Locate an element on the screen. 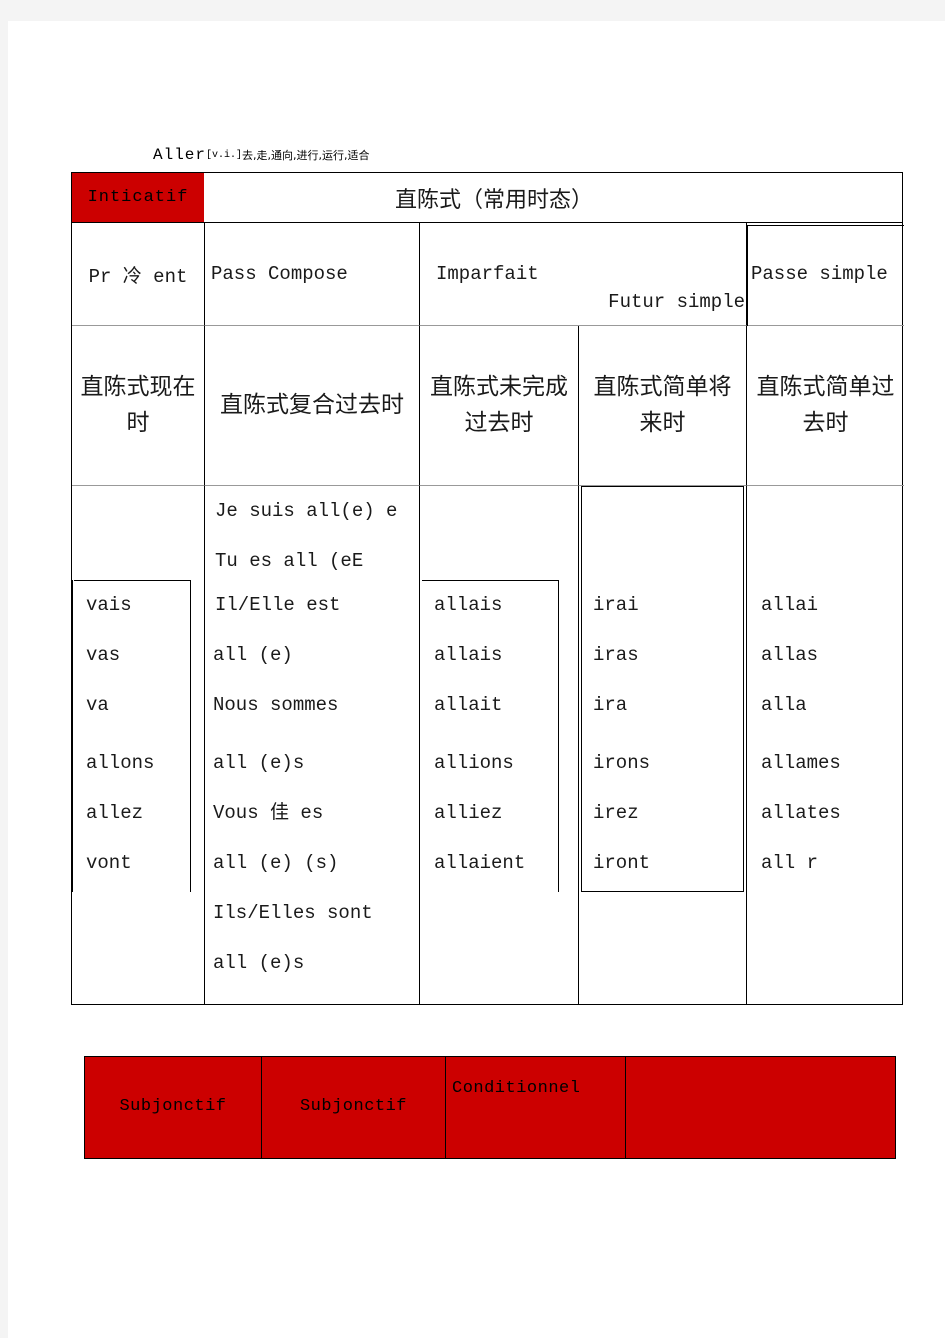 The width and height of the screenshot is (945, 1338). part-of-speech: [v.i.] is located at coordinates (224, 155).